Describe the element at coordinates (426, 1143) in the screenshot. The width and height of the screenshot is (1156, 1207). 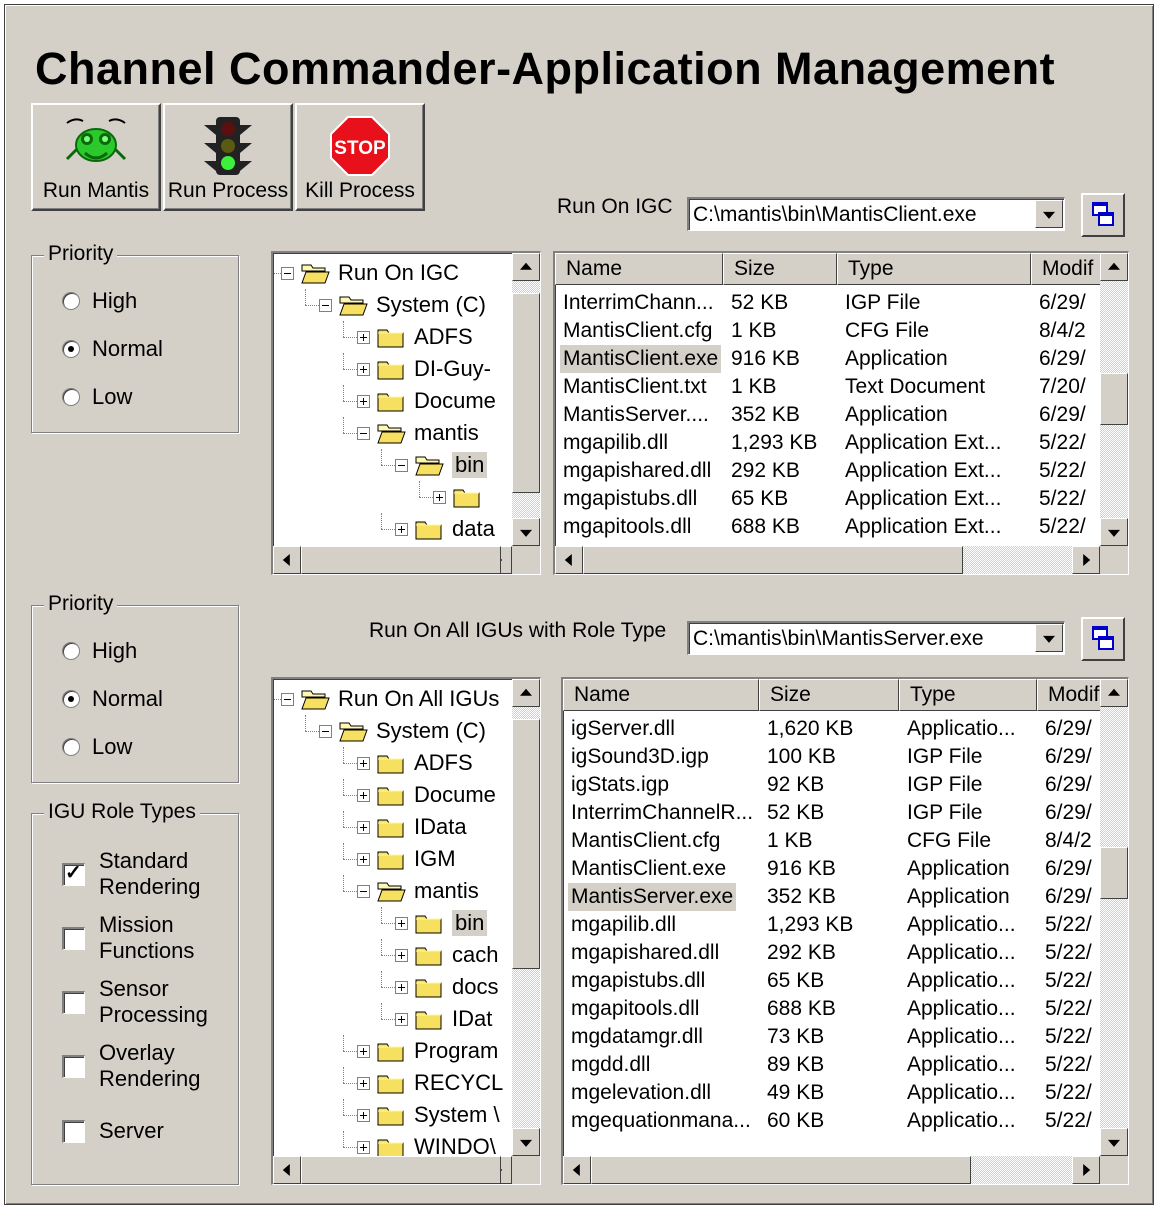
I see `tree-node: WINDO\` at that location.